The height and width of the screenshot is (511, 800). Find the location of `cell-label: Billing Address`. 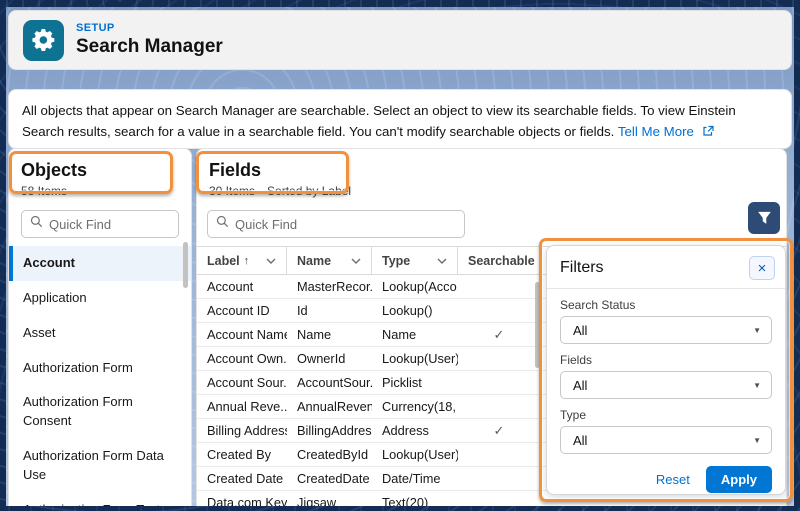

cell-label: Billing Address is located at coordinates (247, 430).